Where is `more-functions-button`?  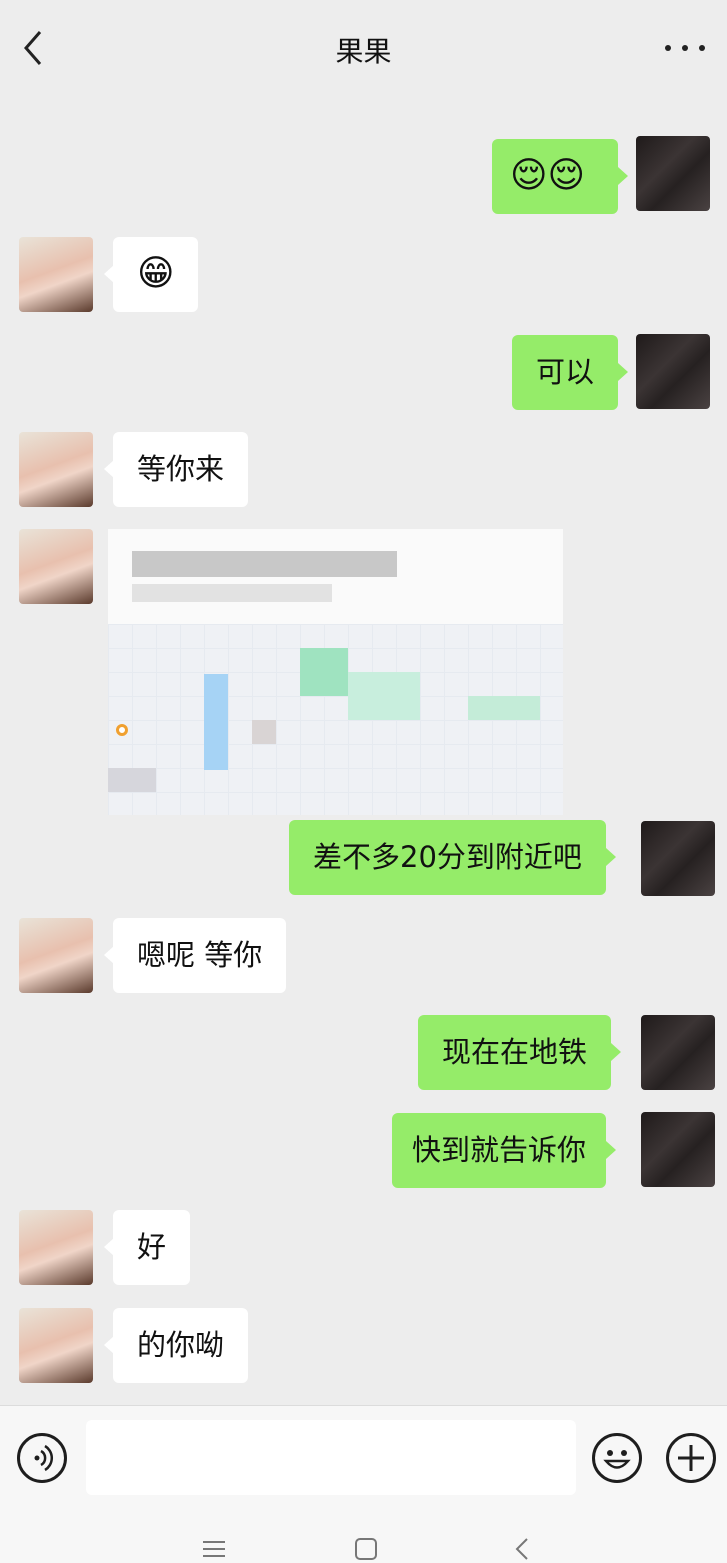 more-functions-button is located at coordinates (691, 1458).